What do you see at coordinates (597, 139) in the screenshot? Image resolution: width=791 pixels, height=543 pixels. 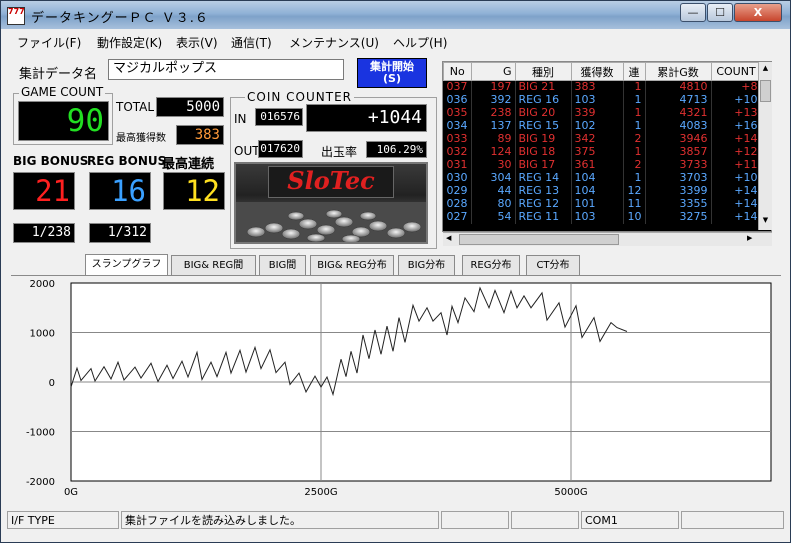 I see `table-cell-gain: 342` at bounding box center [597, 139].